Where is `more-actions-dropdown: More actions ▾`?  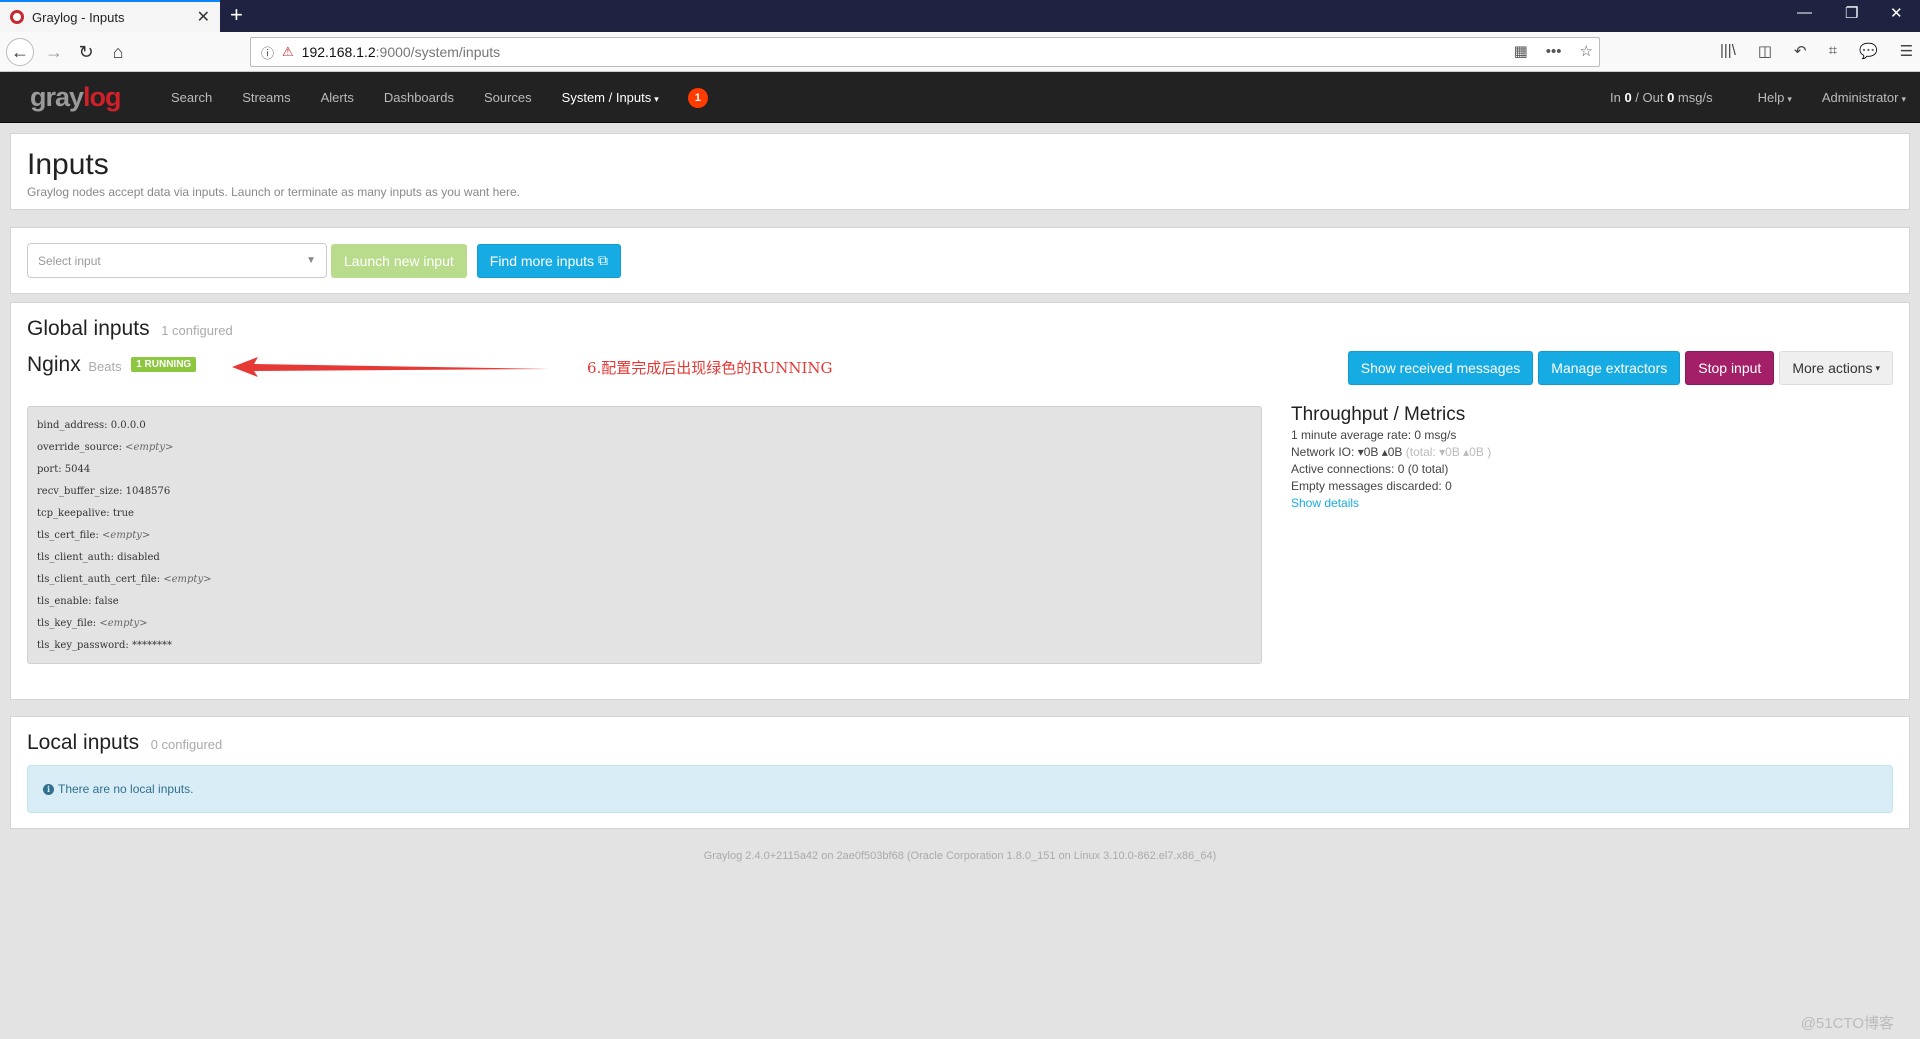 more-actions-dropdown: More actions ▾ is located at coordinates (1836, 368).